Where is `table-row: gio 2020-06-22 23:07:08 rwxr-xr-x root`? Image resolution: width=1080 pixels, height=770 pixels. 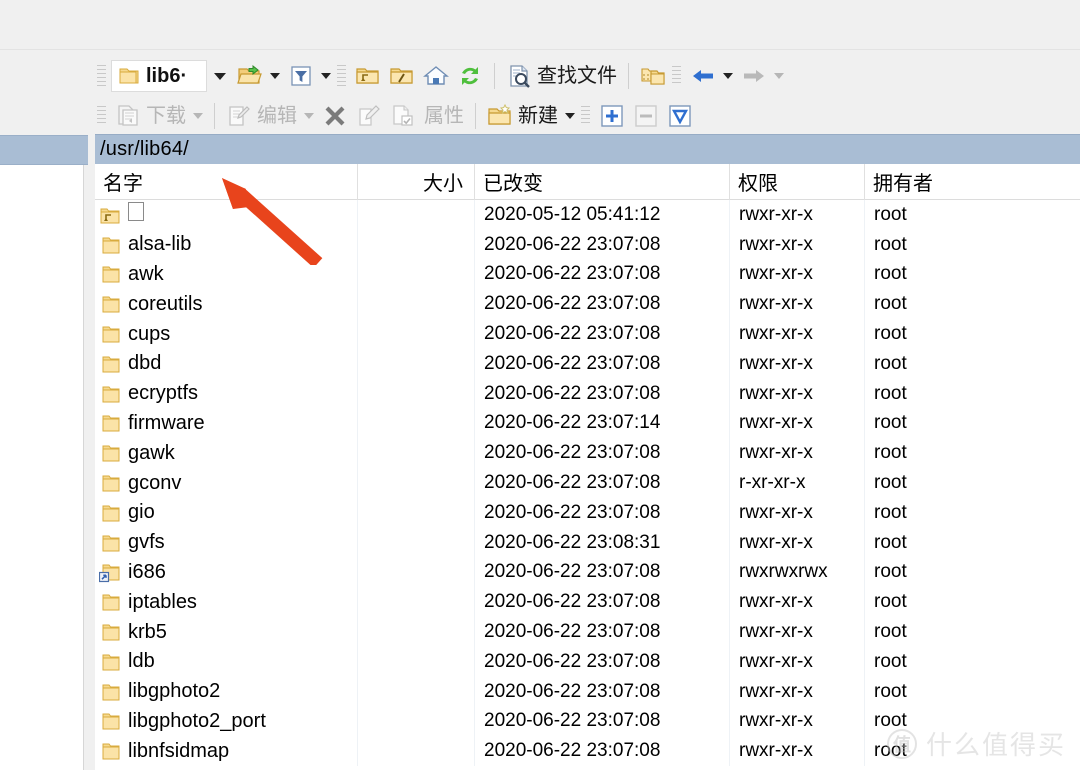 table-row: gio 2020-06-22 23:07:08 rwxr-xr-x root is located at coordinates (587, 512).